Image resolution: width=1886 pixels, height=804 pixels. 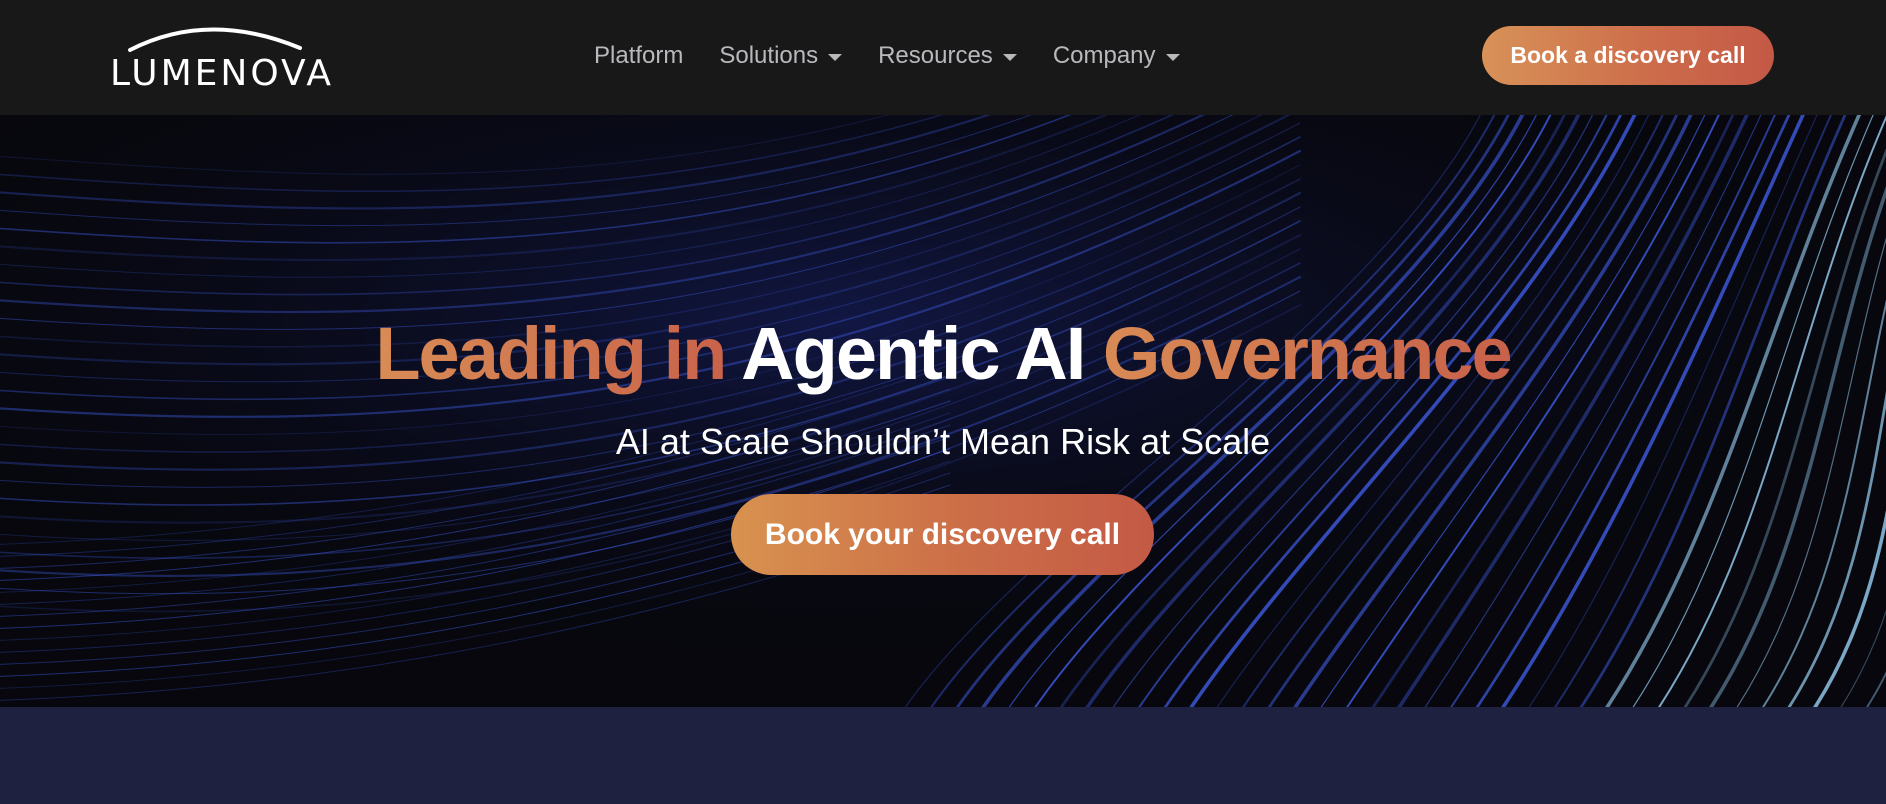 I want to click on nav-item-label: Resources, so click(x=935, y=55).